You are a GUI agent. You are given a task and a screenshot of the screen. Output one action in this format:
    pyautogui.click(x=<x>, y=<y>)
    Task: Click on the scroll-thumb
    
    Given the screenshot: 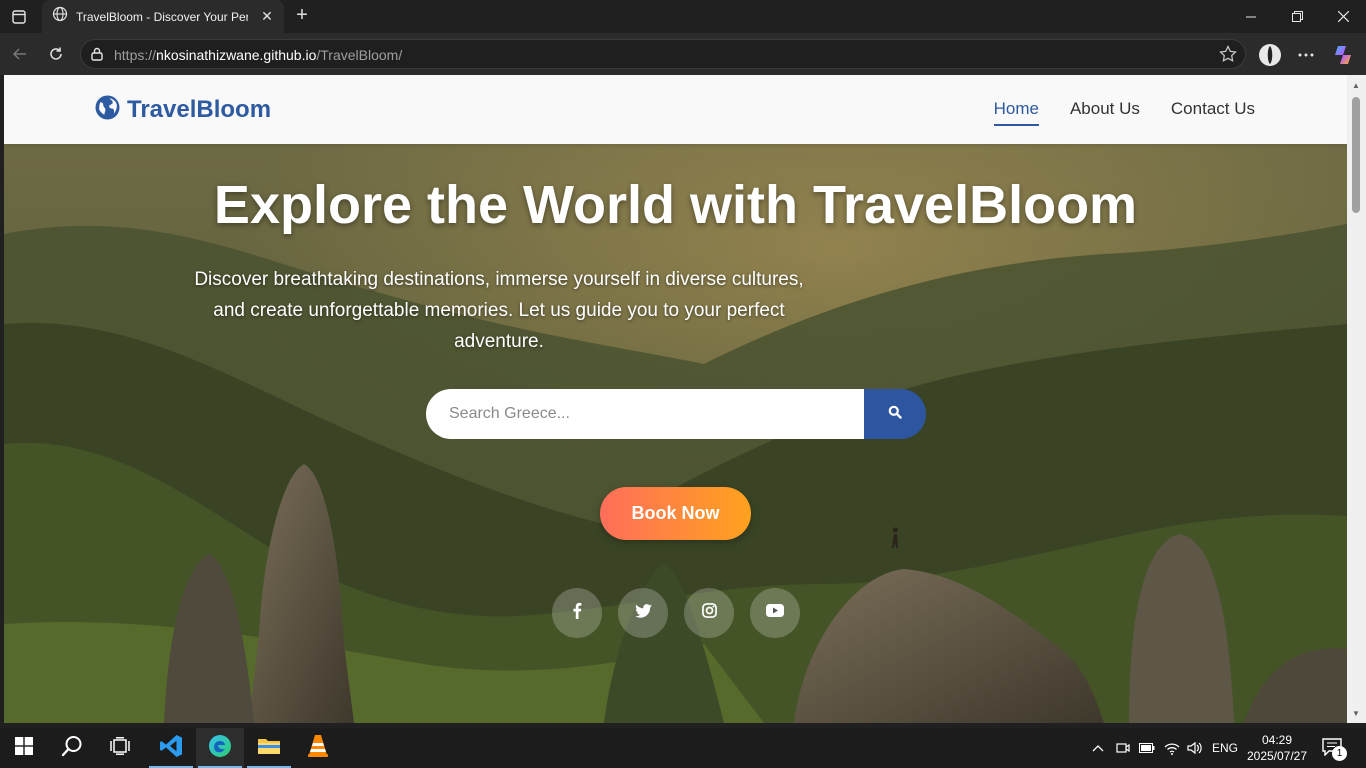 What is the action you would take?
    pyautogui.click(x=1356, y=155)
    